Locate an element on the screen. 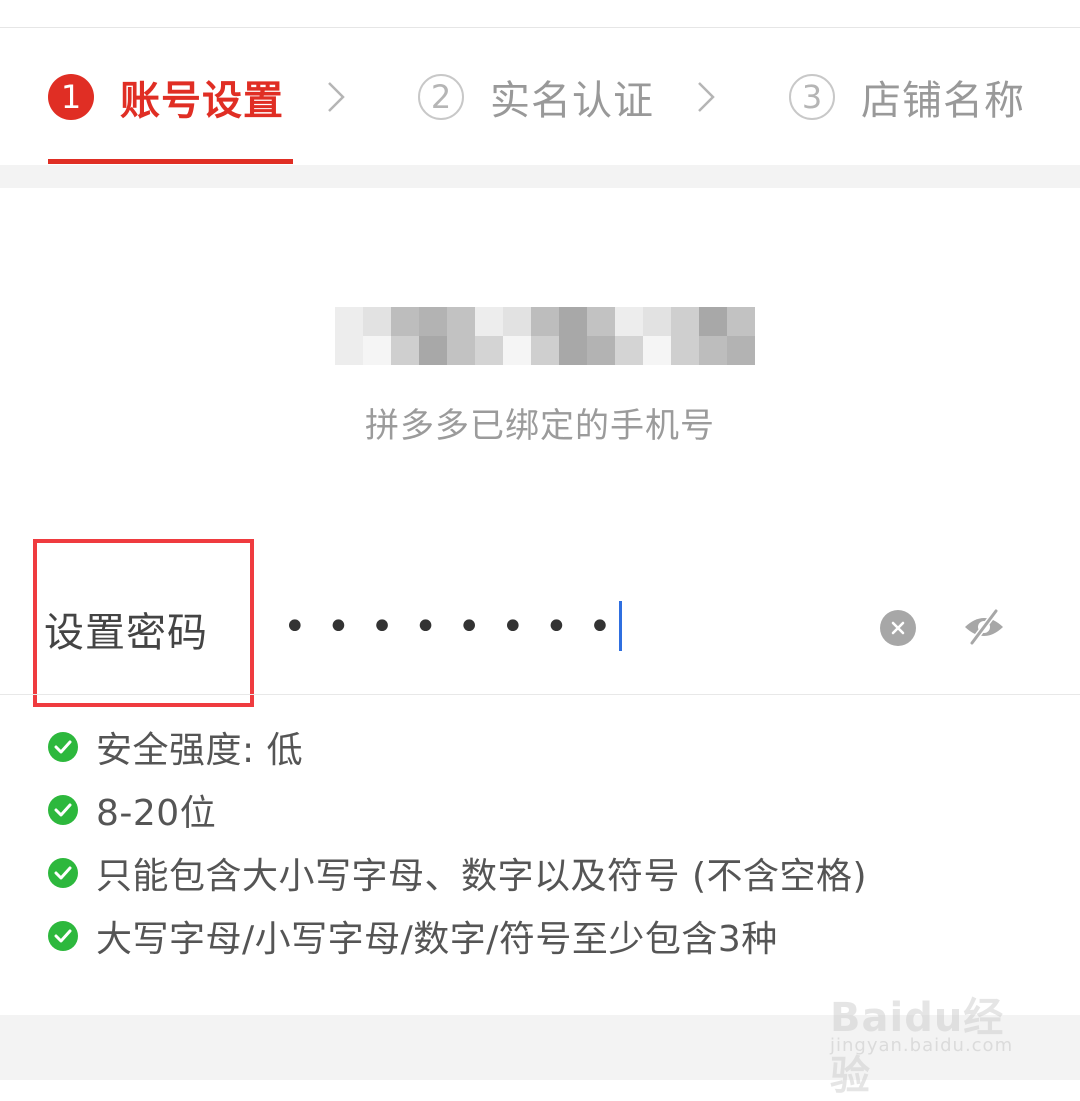 The height and width of the screenshot is (1101, 1080). rule-text: 只能包含大小写字母、数字以及符号 (不含空格) is located at coordinates (482, 876).